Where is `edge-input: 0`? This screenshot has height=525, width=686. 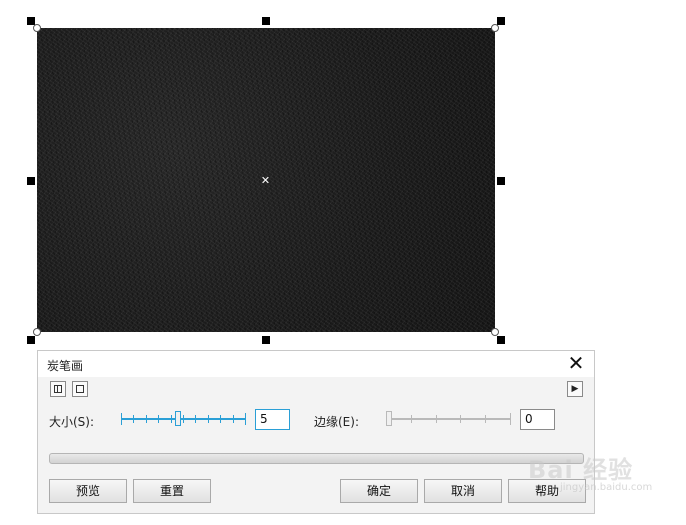 edge-input: 0 is located at coordinates (537, 419).